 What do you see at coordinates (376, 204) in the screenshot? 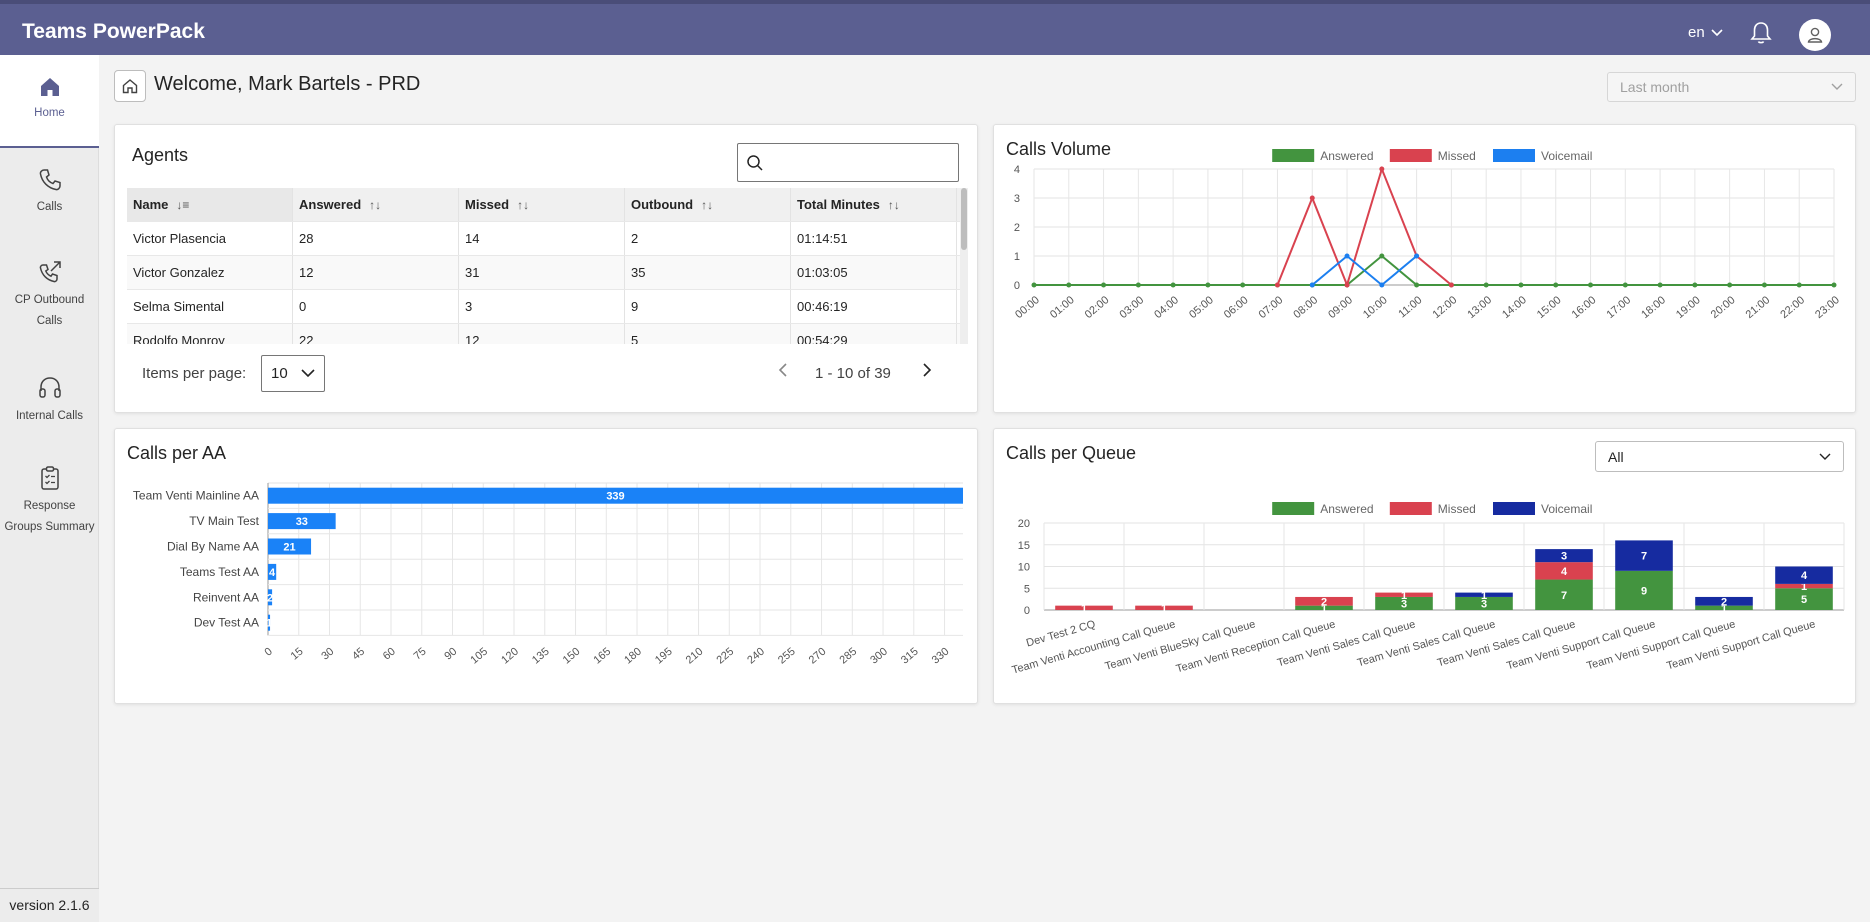
I see `column-header-answered: Answered ↑↓` at bounding box center [376, 204].